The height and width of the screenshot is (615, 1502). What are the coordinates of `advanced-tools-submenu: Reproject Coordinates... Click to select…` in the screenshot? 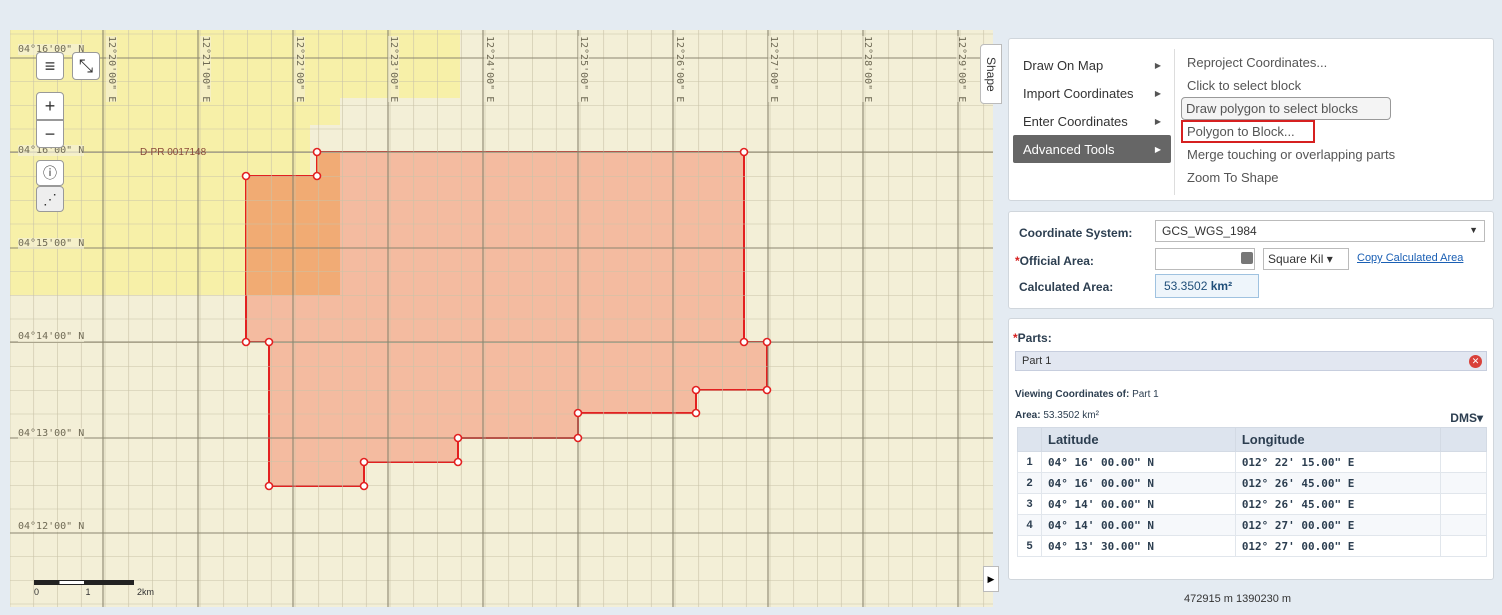 It's located at (1288, 120).